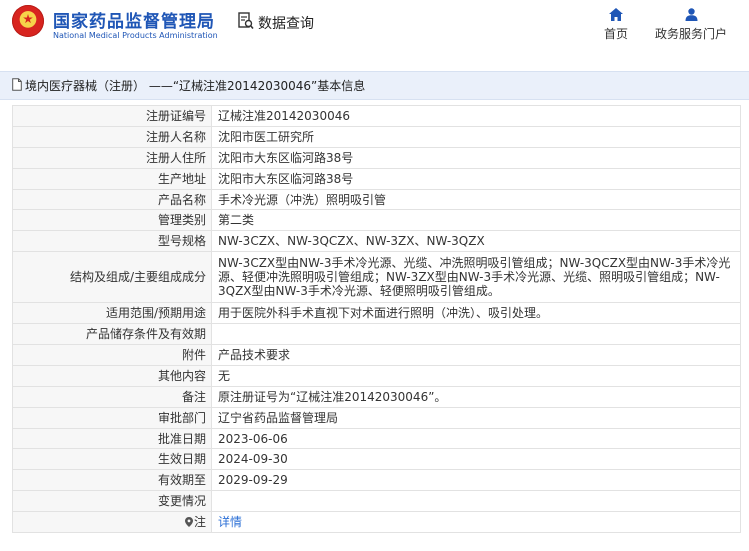  What do you see at coordinates (476, 375) in the screenshot?
I see `field-value: 无` at bounding box center [476, 375].